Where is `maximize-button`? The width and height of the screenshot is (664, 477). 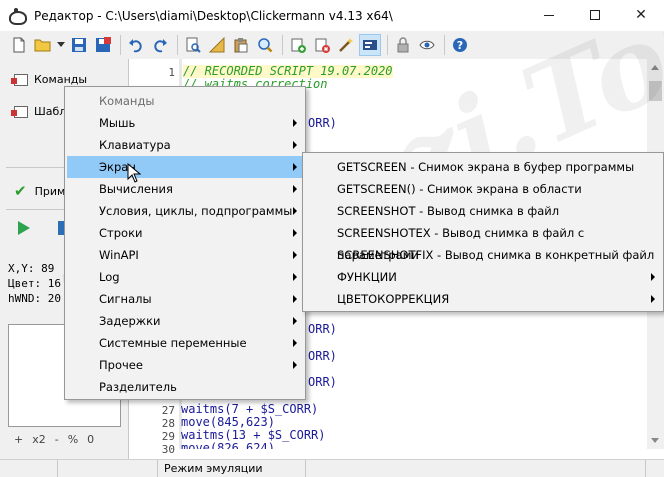
maximize-button is located at coordinates (595, 15).